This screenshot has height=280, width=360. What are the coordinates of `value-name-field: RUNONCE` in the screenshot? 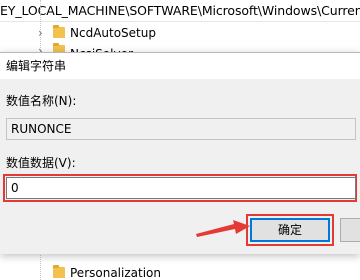 It's located at (181, 129).